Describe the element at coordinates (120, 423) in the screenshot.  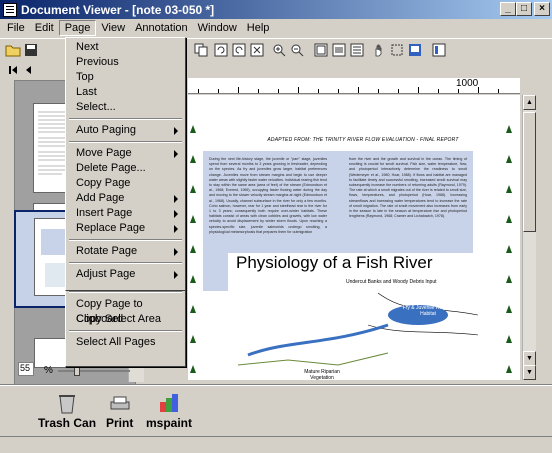
I see `print-label: Print` at that location.